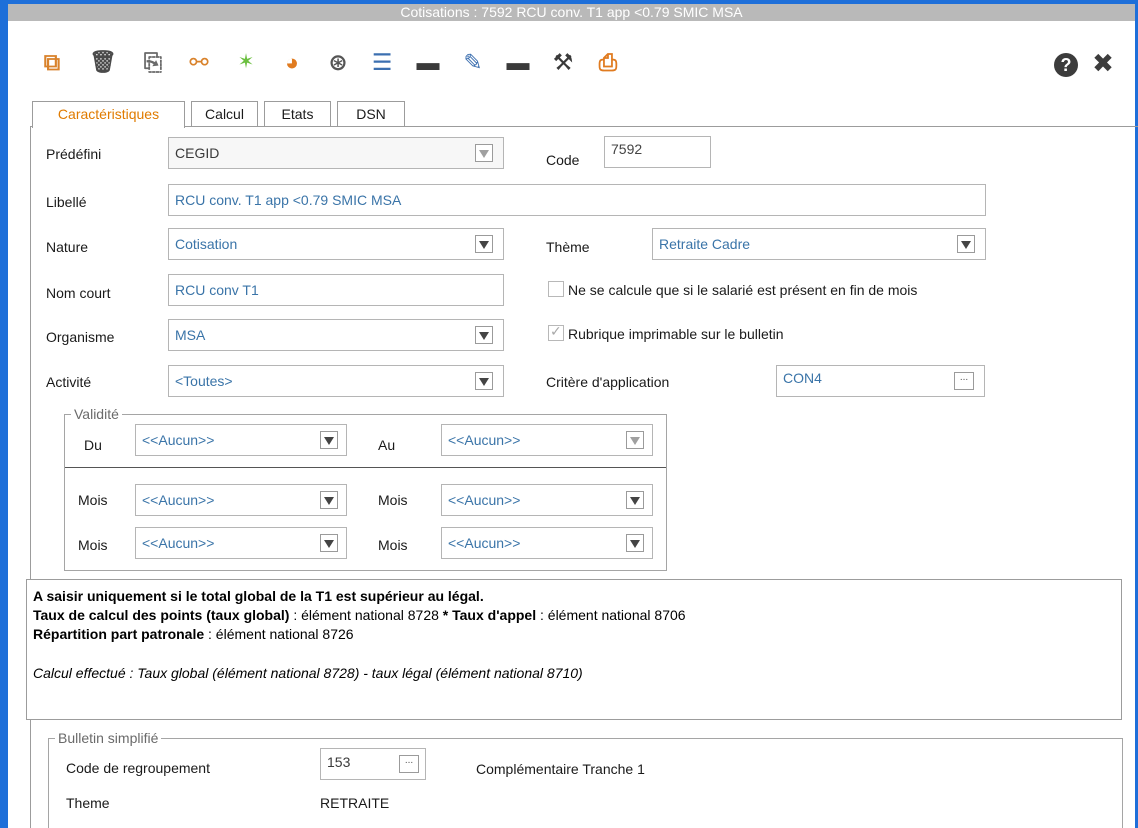 The height and width of the screenshot is (828, 1138). What do you see at coordinates (108, 114) in the screenshot?
I see `tab-caracteristiques: Caractéristiques` at bounding box center [108, 114].